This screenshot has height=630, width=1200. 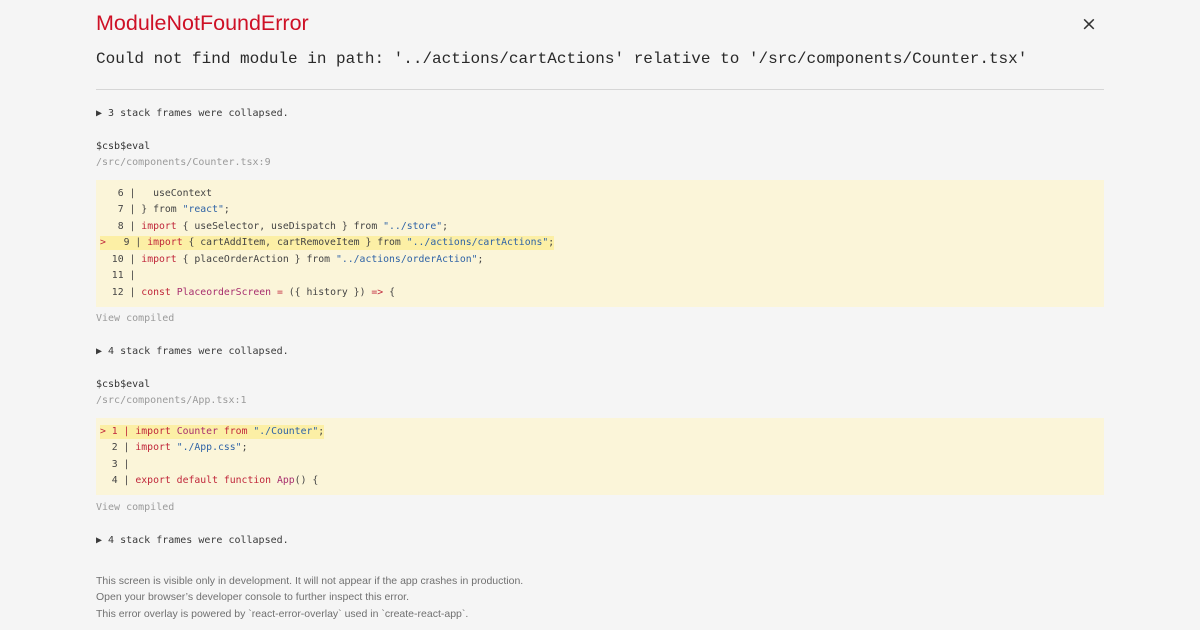 I want to click on code-token: 3 |, so click(x=115, y=464).